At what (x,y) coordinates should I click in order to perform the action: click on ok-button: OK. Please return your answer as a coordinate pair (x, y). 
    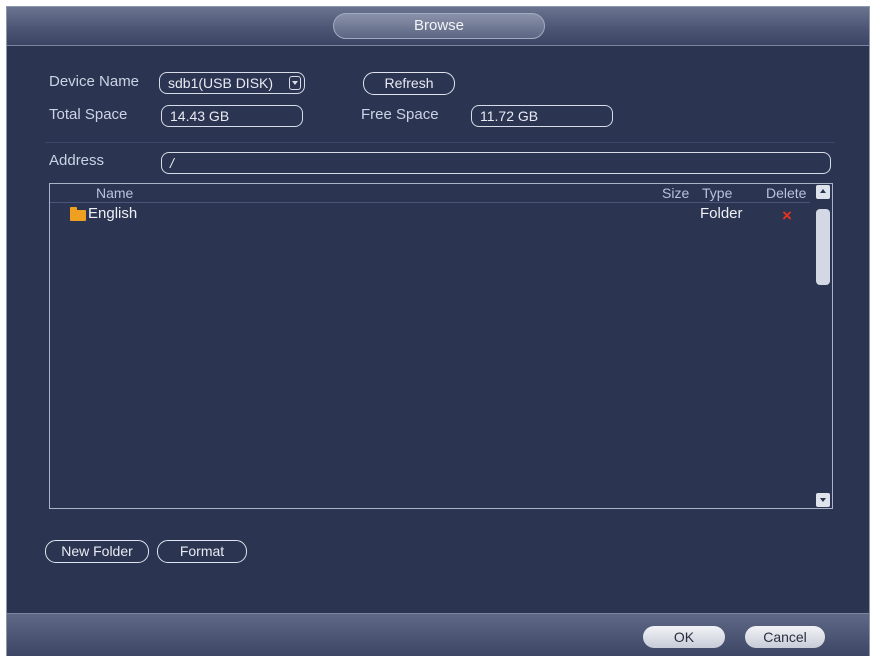
    Looking at the image, I should click on (684, 637).